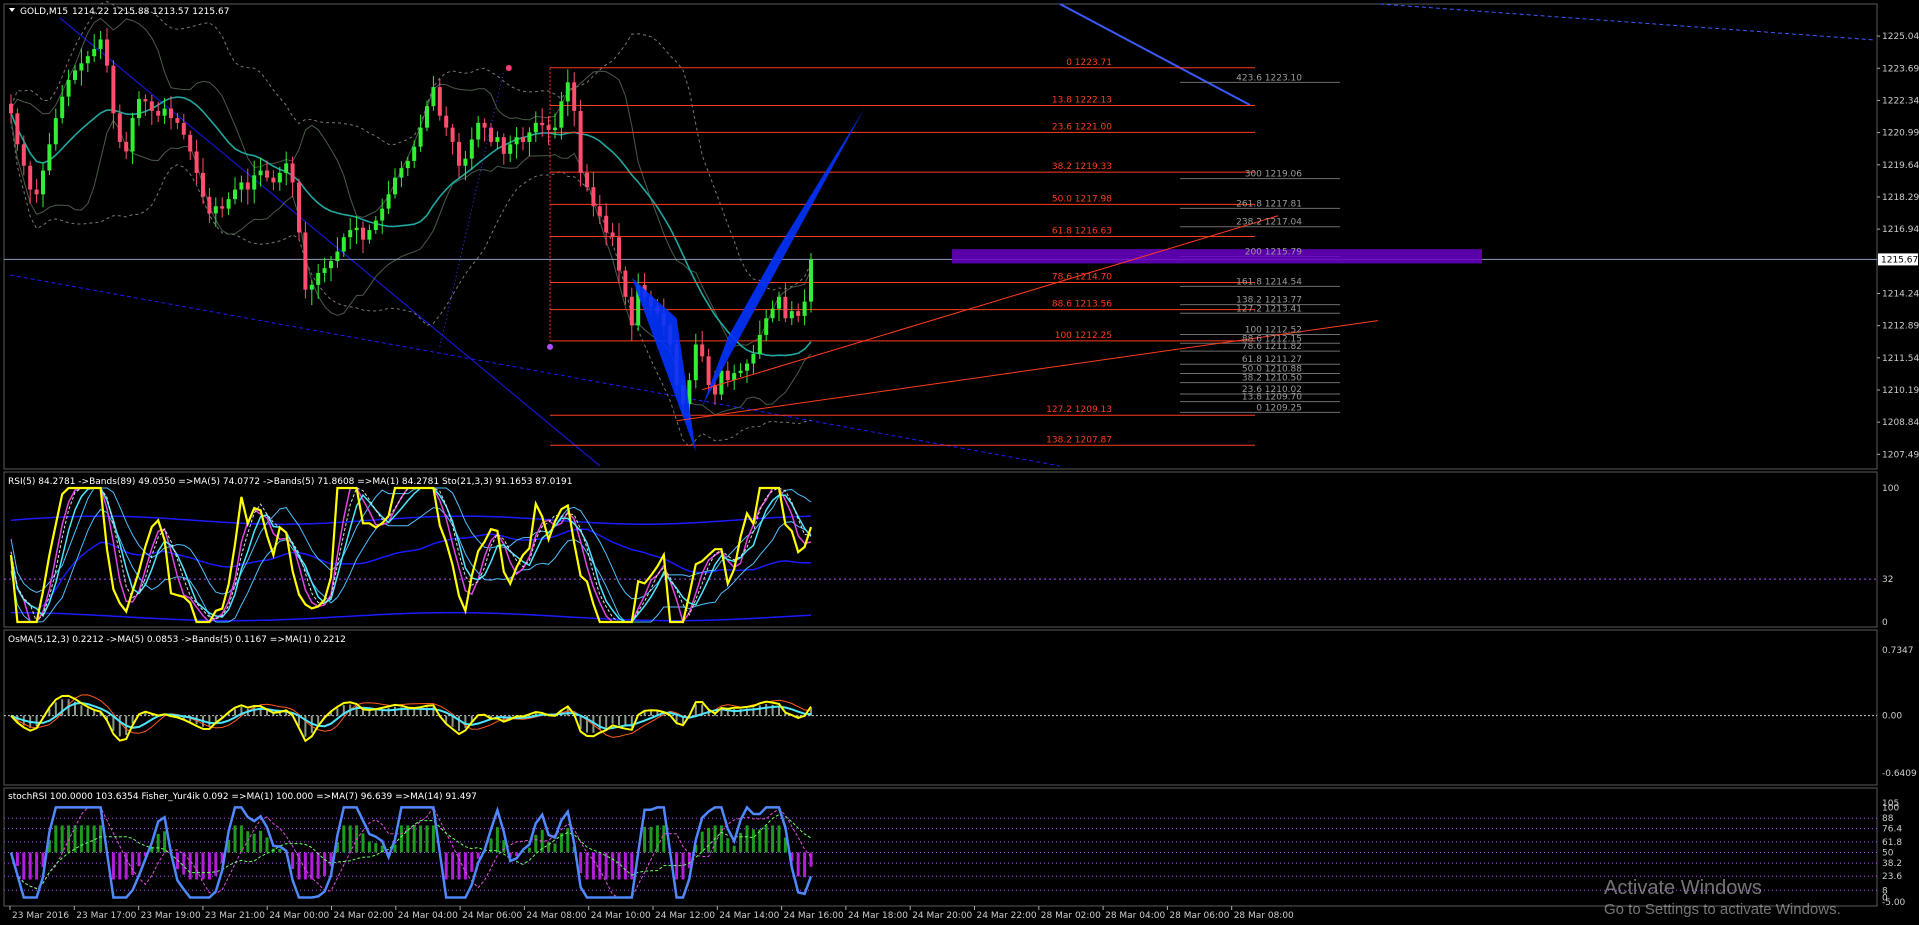 The height and width of the screenshot is (925, 1919). Describe the element at coordinates (12, 10) in the screenshot. I see `chevron-down-icon` at that location.